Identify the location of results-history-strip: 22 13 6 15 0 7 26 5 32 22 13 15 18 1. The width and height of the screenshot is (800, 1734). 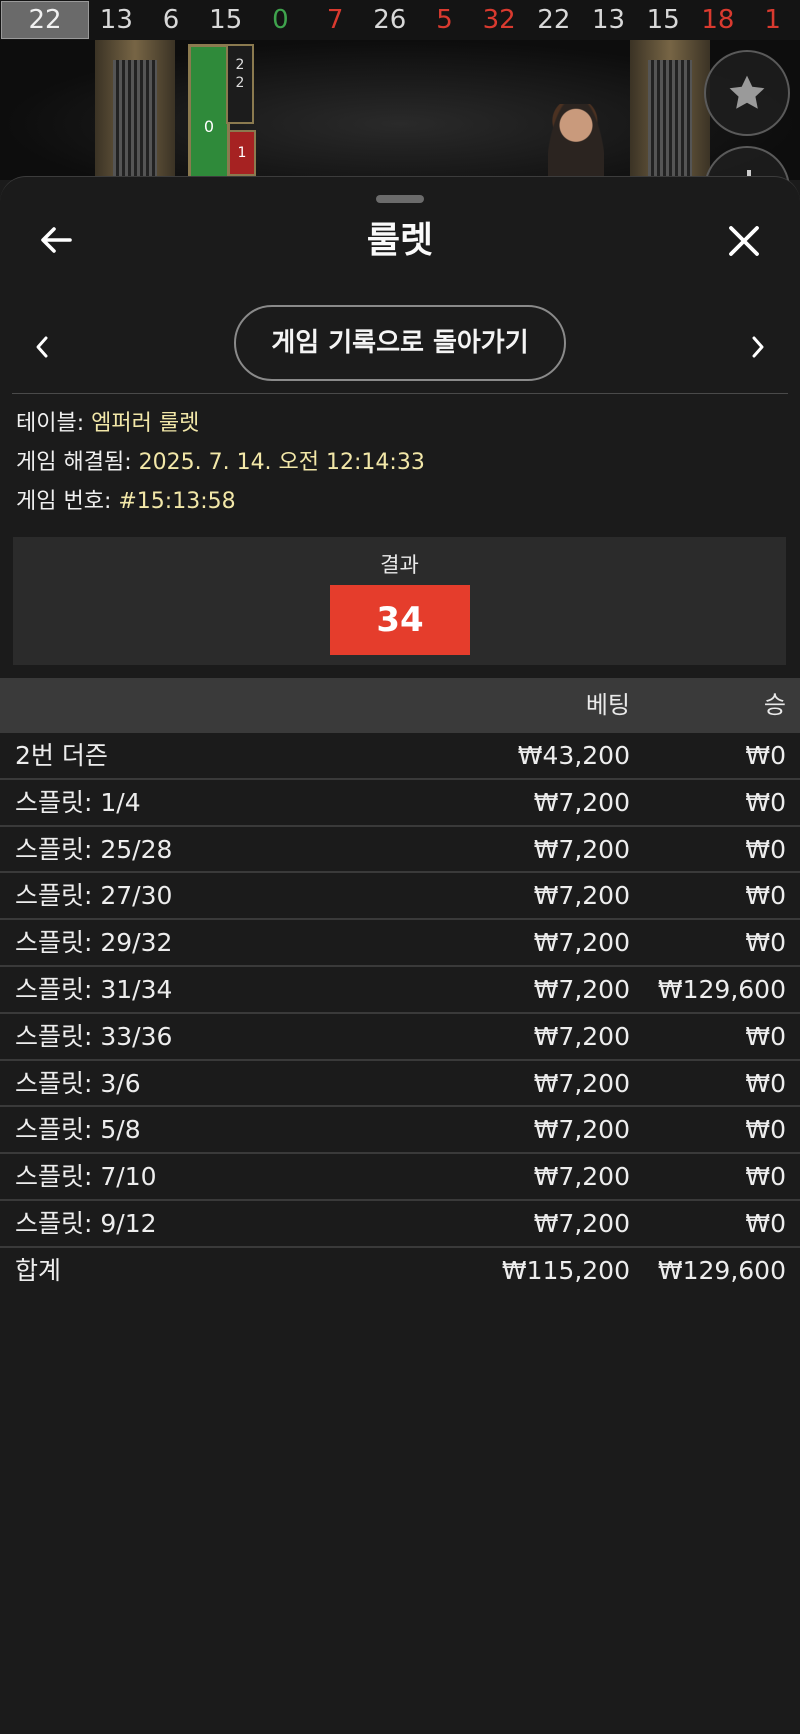
(400, 20).